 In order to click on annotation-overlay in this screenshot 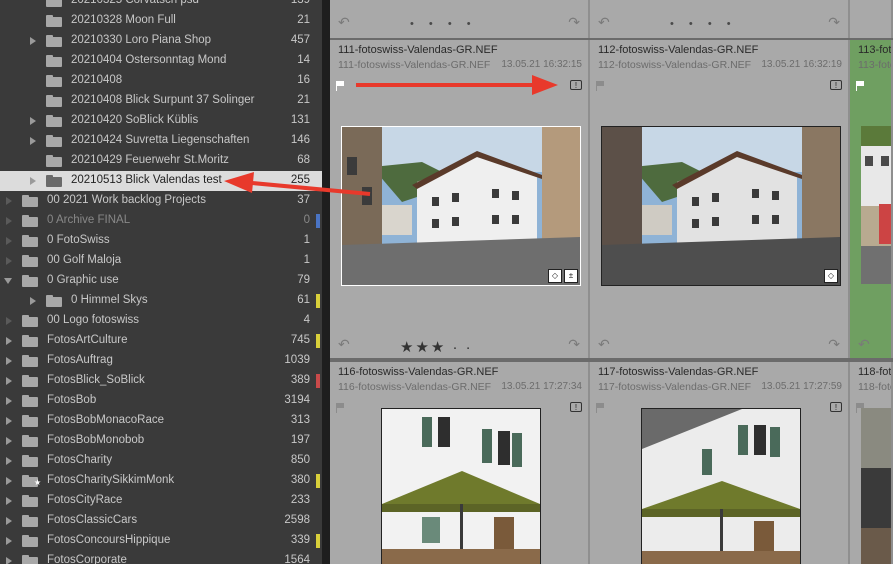, I will do `click(391, 135)`.